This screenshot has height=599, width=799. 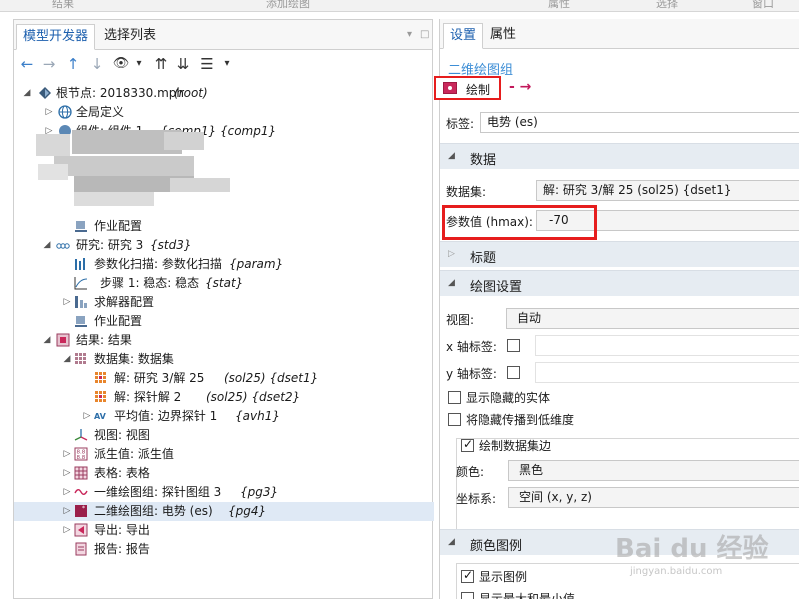 I want to click on section-title-title: 标题, so click(x=483, y=258).